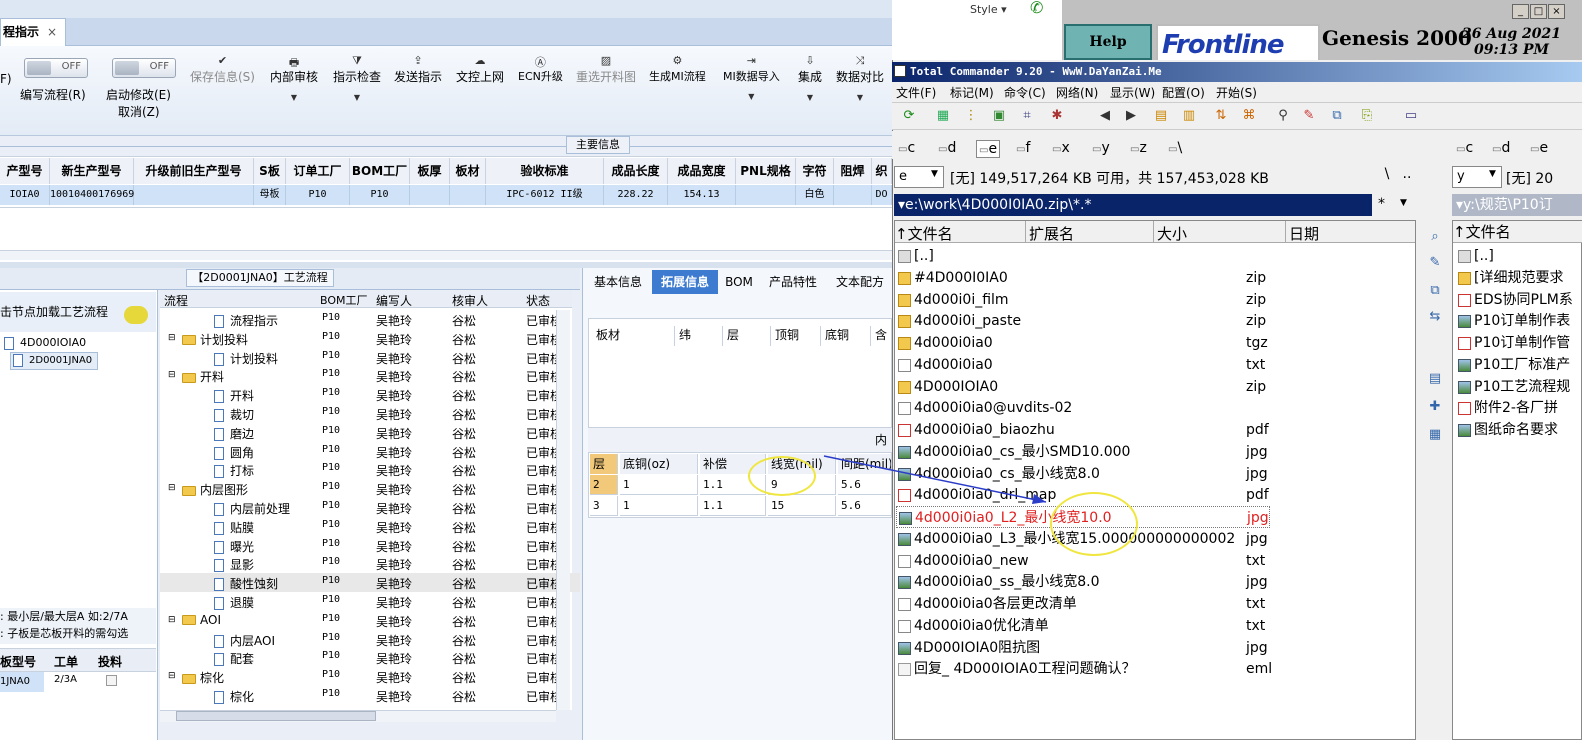  Describe the element at coordinates (1077, 92) in the screenshot. I see `menu-item: 网络(N)` at that location.